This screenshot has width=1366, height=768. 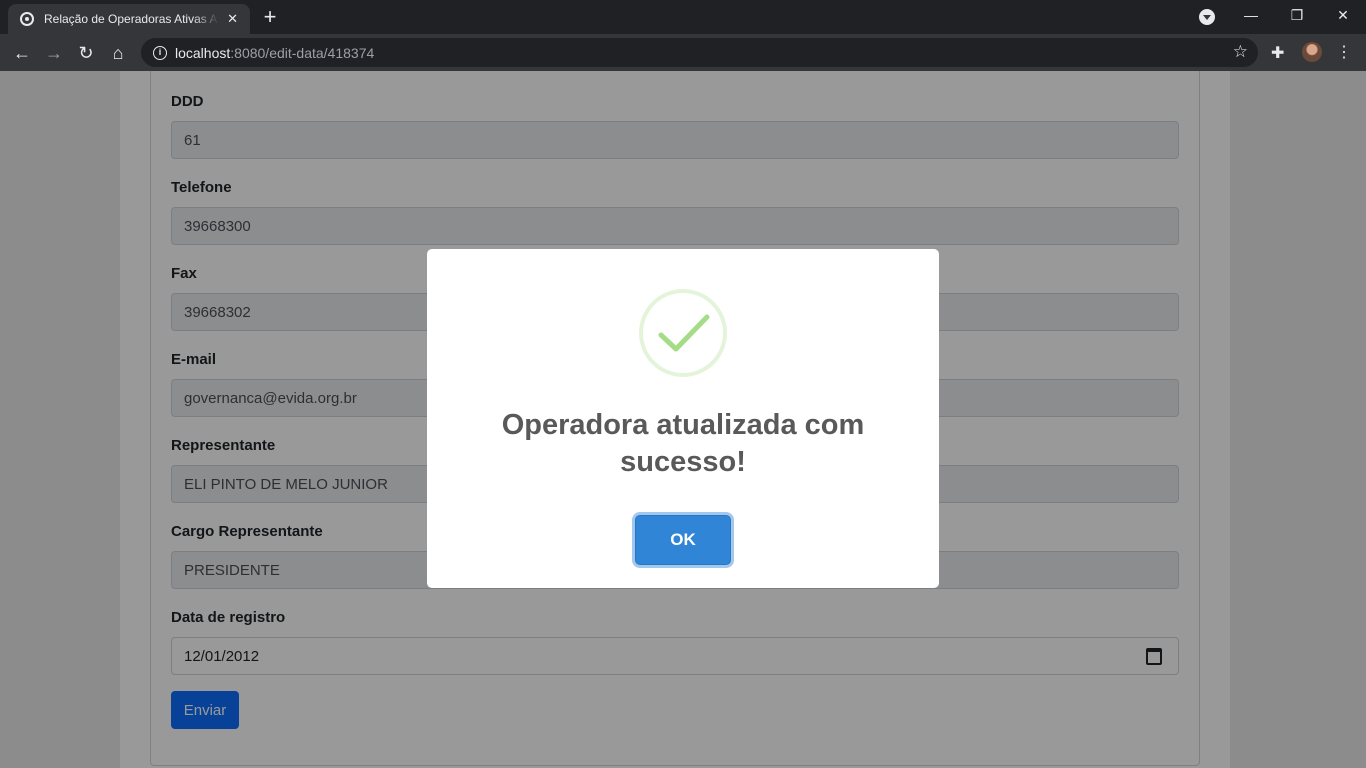 What do you see at coordinates (86, 53) in the screenshot?
I see `reload-icon: ↻` at bounding box center [86, 53].